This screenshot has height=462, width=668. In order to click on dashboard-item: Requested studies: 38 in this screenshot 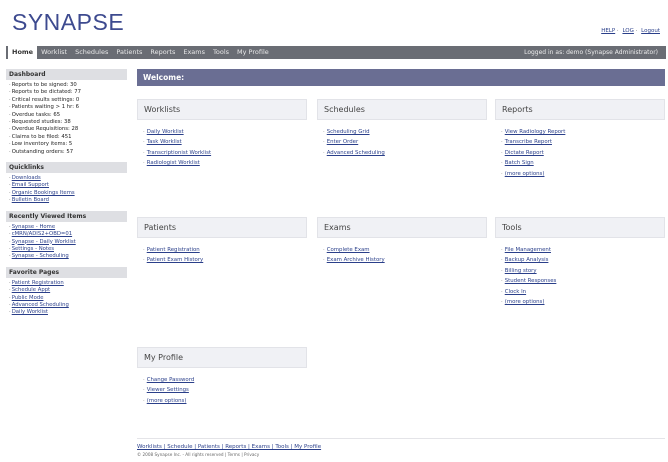, I will do `click(41, 122)`.